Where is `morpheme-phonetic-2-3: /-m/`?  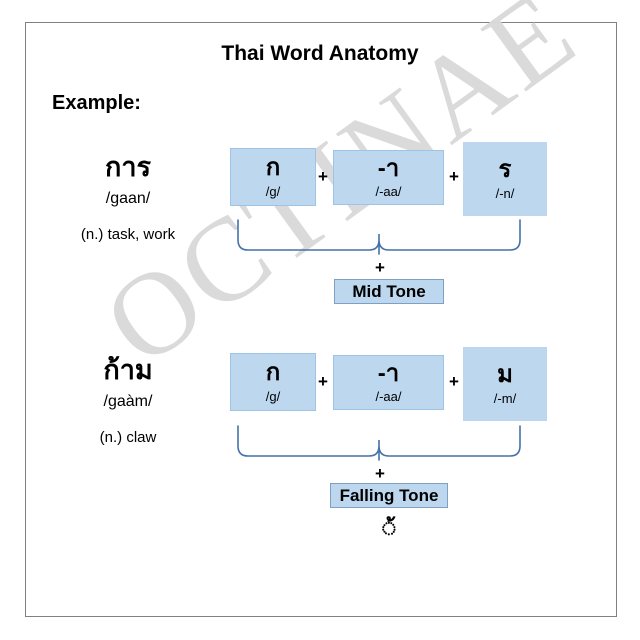 morpheme-phonetic-2-3: /-m/ is located at coordinates (505, 398).